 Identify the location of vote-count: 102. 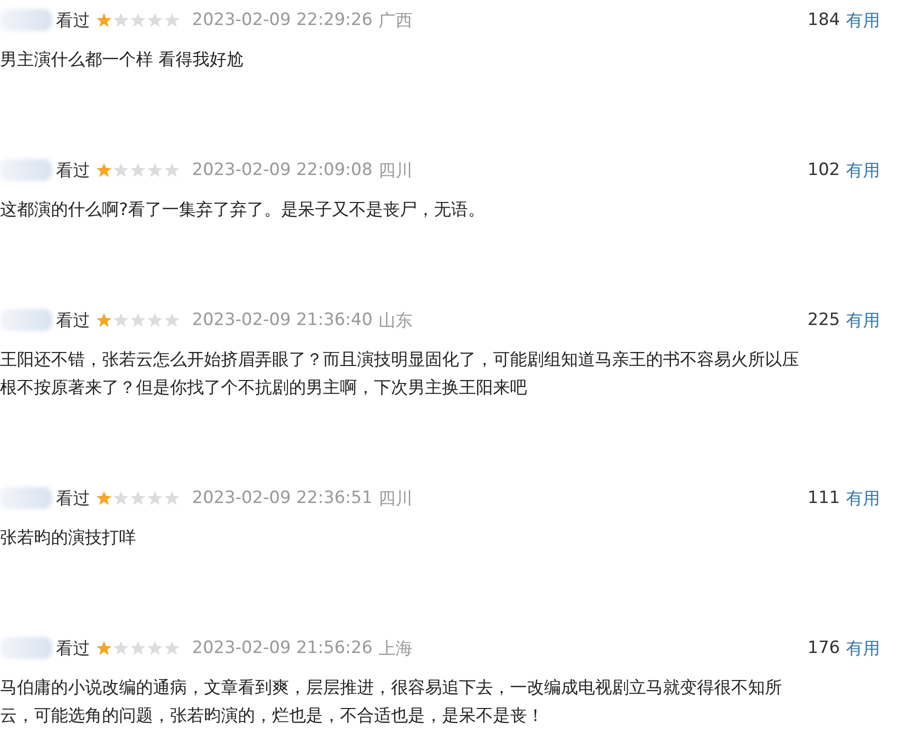
(824, 170).